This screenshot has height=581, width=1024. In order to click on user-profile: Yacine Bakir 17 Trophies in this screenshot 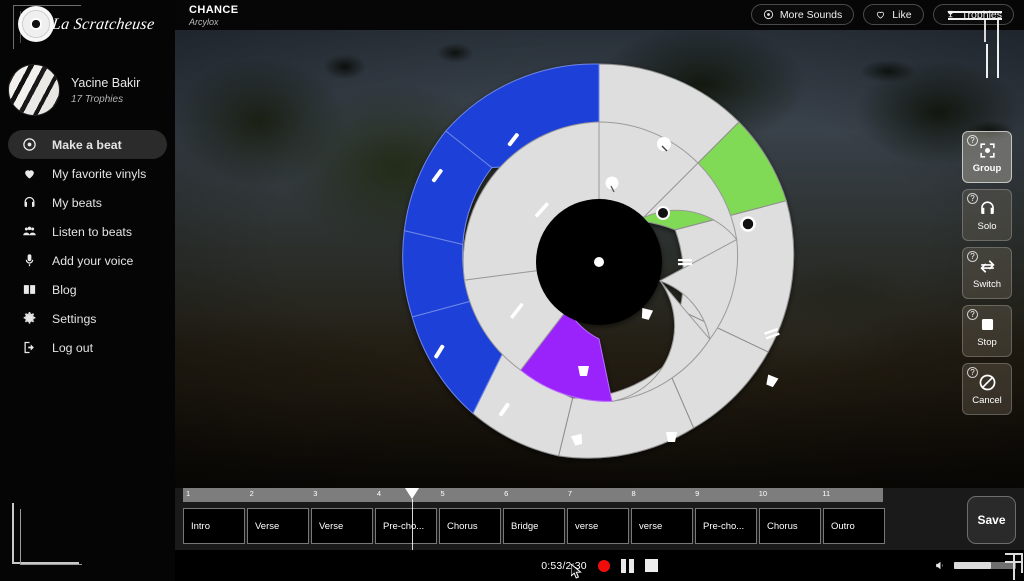, I will do `click(87, 94)`.